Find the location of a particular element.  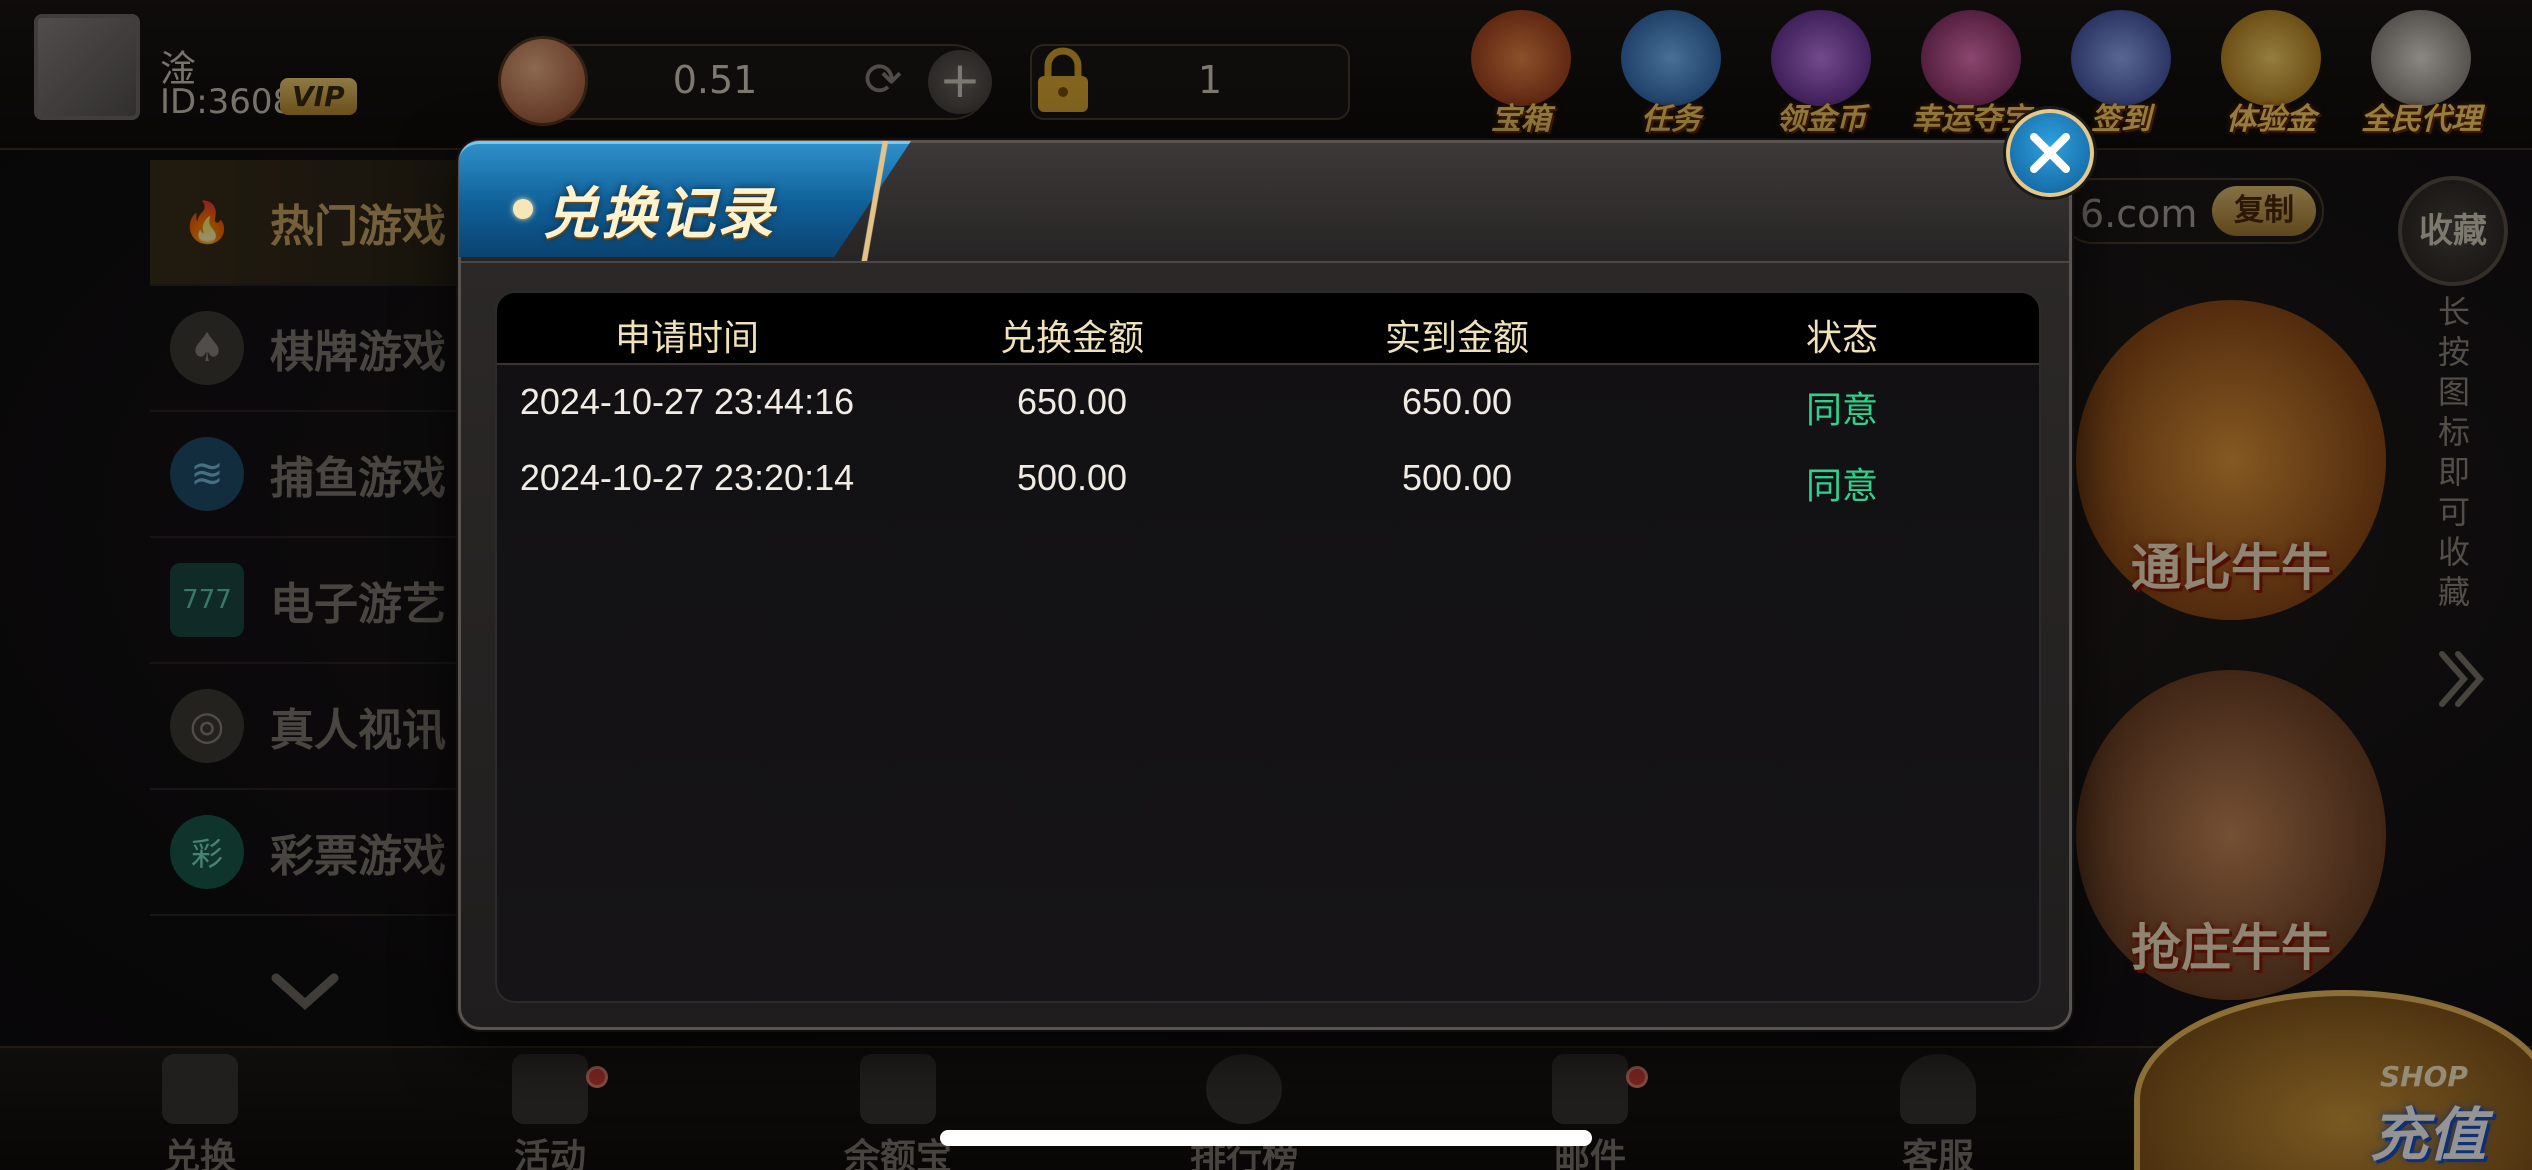

title-dot-icon is located at coordinates (523, 209).